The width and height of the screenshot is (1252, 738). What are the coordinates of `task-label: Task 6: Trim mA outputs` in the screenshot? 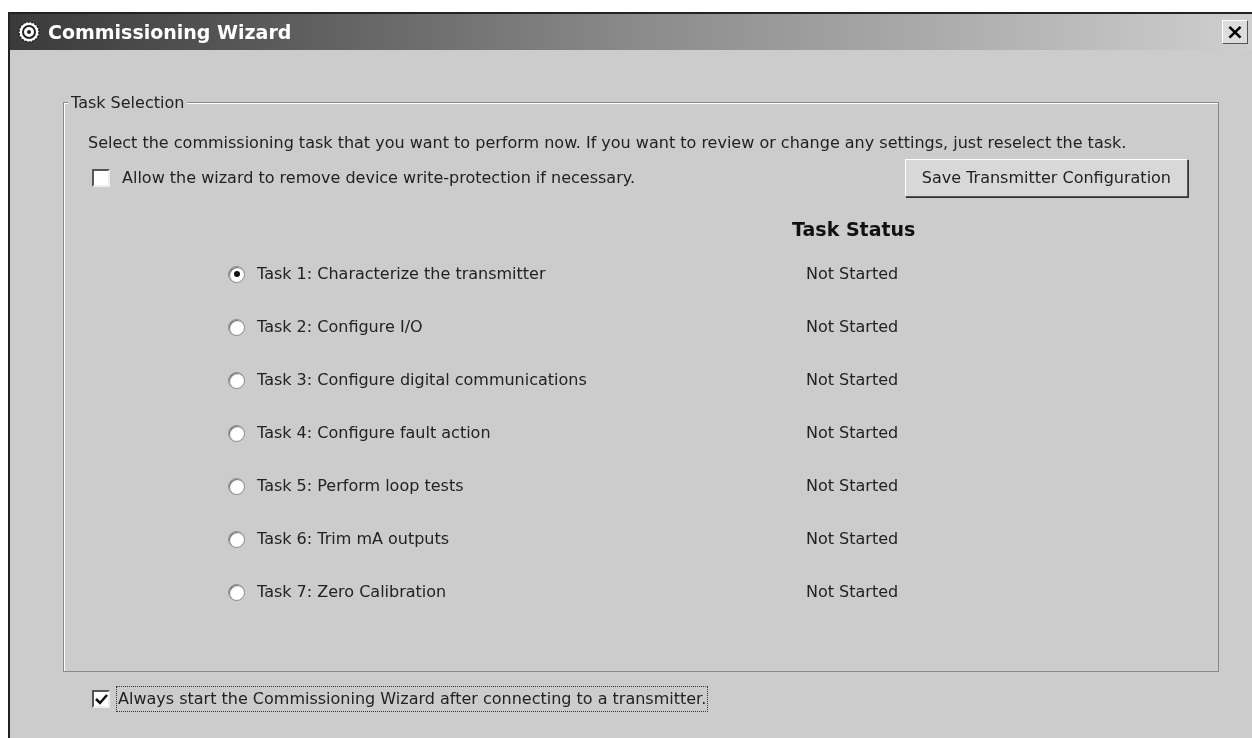 It's located at (353, 539).